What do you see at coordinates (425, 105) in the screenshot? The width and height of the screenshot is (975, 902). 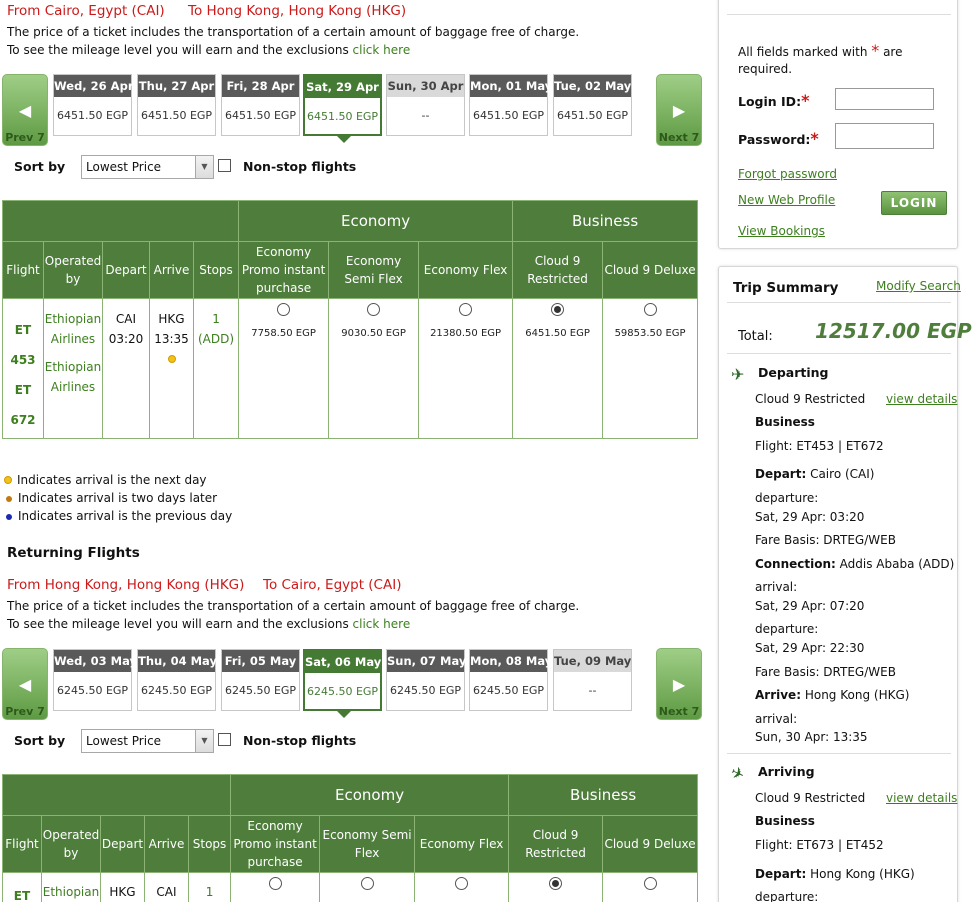 I see `outbound-date-card: Sun, 30 Apr --` at bounding box center [425, 105].